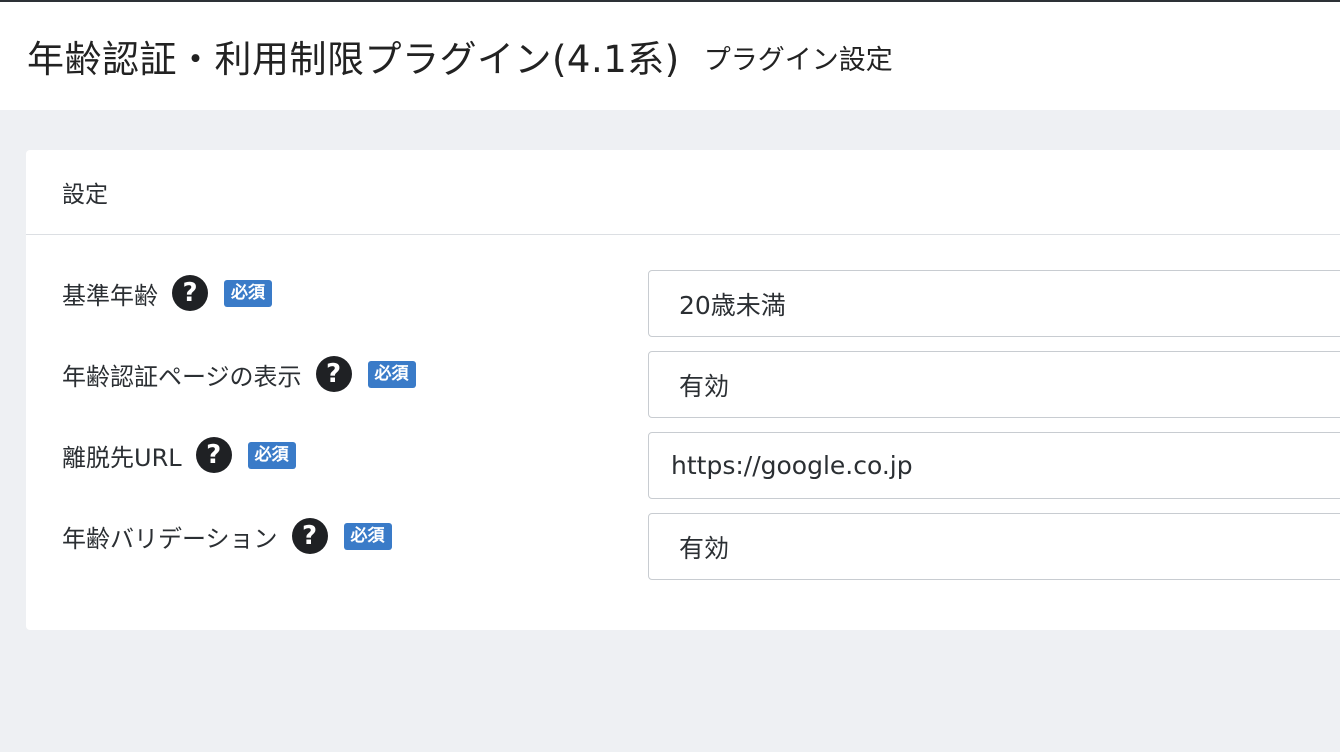 This screenshot has height=752, width=1340. I want to click on exit-url-input: https://google.co.jp, so click(994, 465).